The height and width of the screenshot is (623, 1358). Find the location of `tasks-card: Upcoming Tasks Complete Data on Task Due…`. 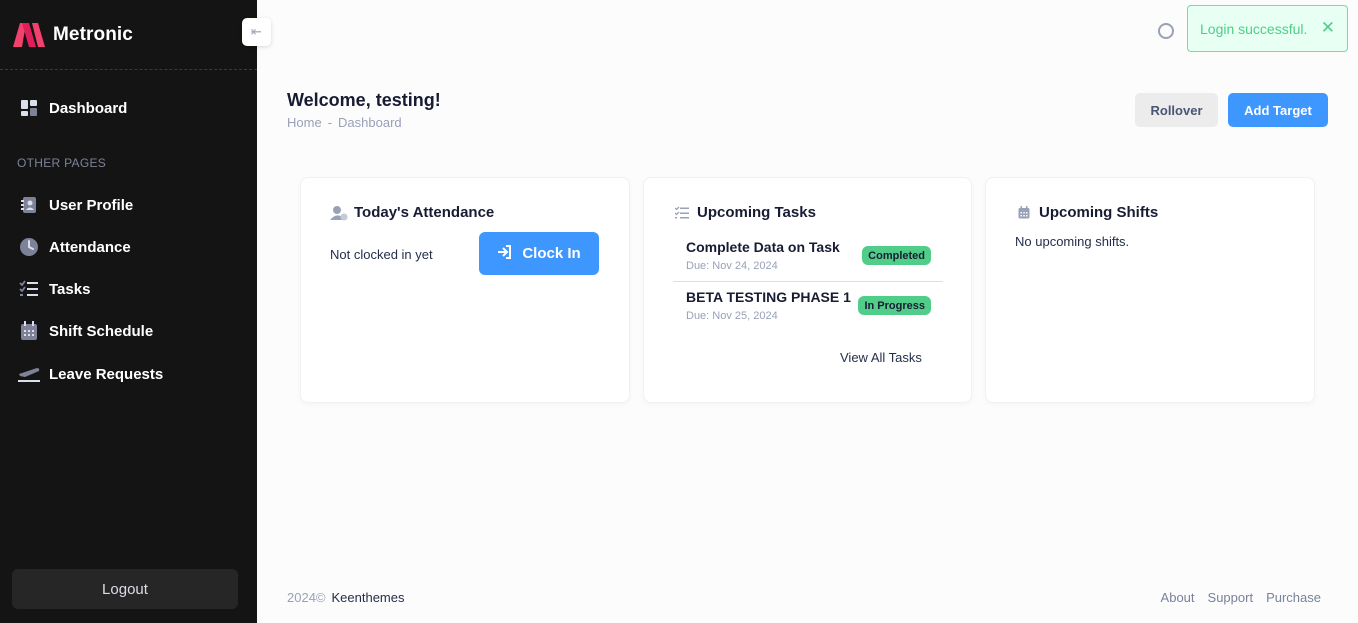

tasks-card: Upcoming Tasks Complete Data on Task Due… is located at coordinates (807, 290).